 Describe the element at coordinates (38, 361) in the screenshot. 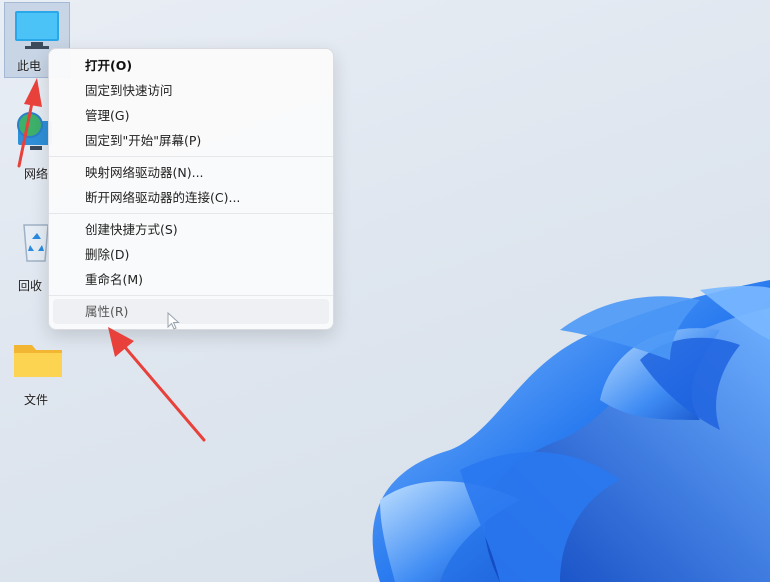

I see `folder-icon` at that location.